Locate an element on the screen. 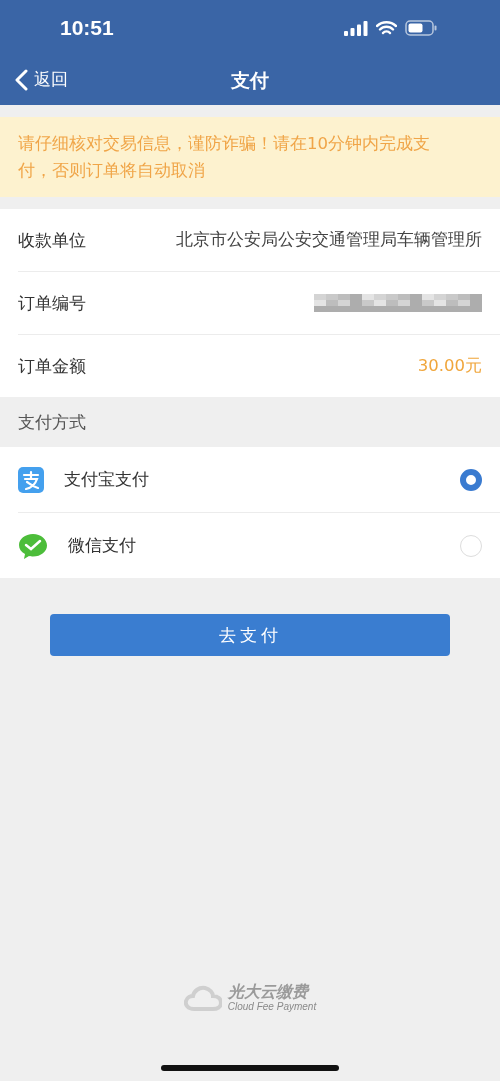 This screenshot has height=1081, width=500. brand-tagline: Cloud Fee Payment is located at coordinates (272, 1007).